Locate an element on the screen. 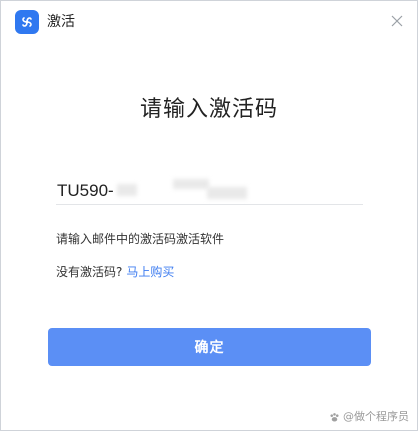 This screenshot has height=431, width=418. no-code-row: 没有激活码? 马上购买 is located at coordinates (115, 272).